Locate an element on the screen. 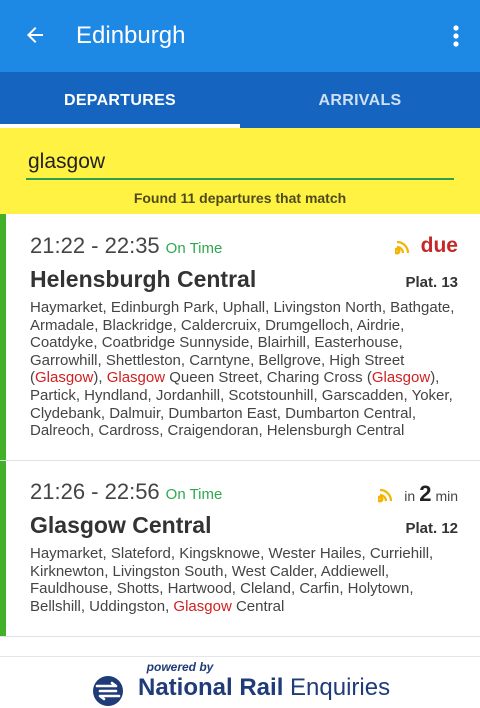 This screenshot has width=480, height=708. eta-prefix: in is located at coordinates (410, 496).